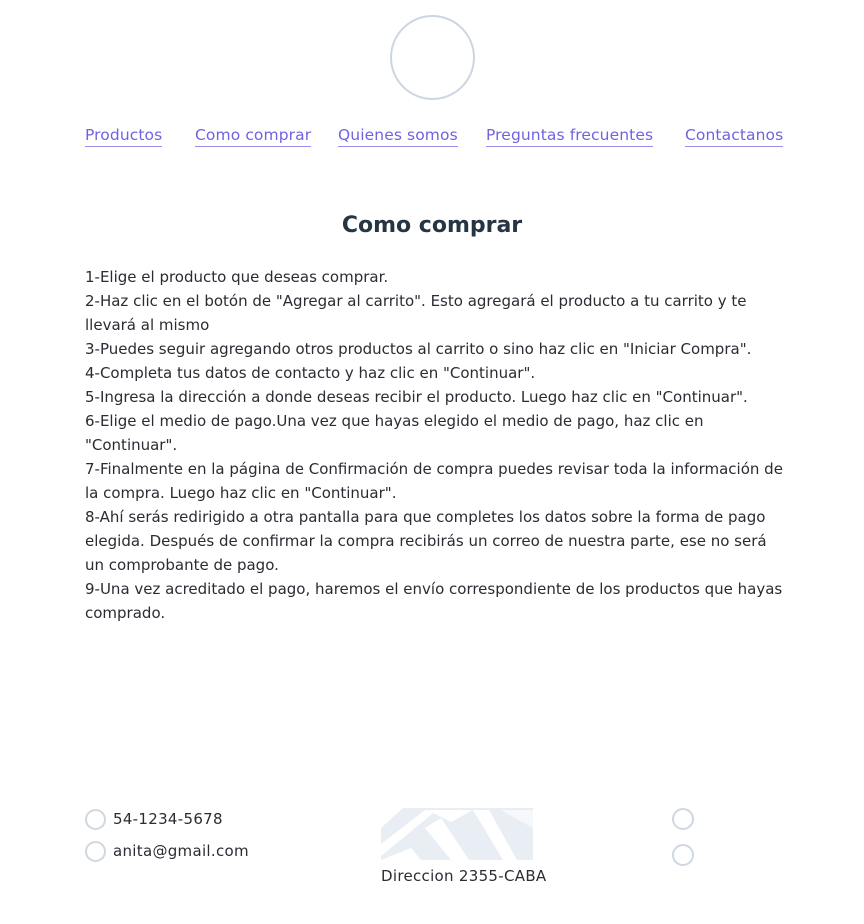 This screenshot has height=924, width=864. Describe the element at coordinates (432, 225) in the screenshot. I see `page-title: Como comprar` at that location.